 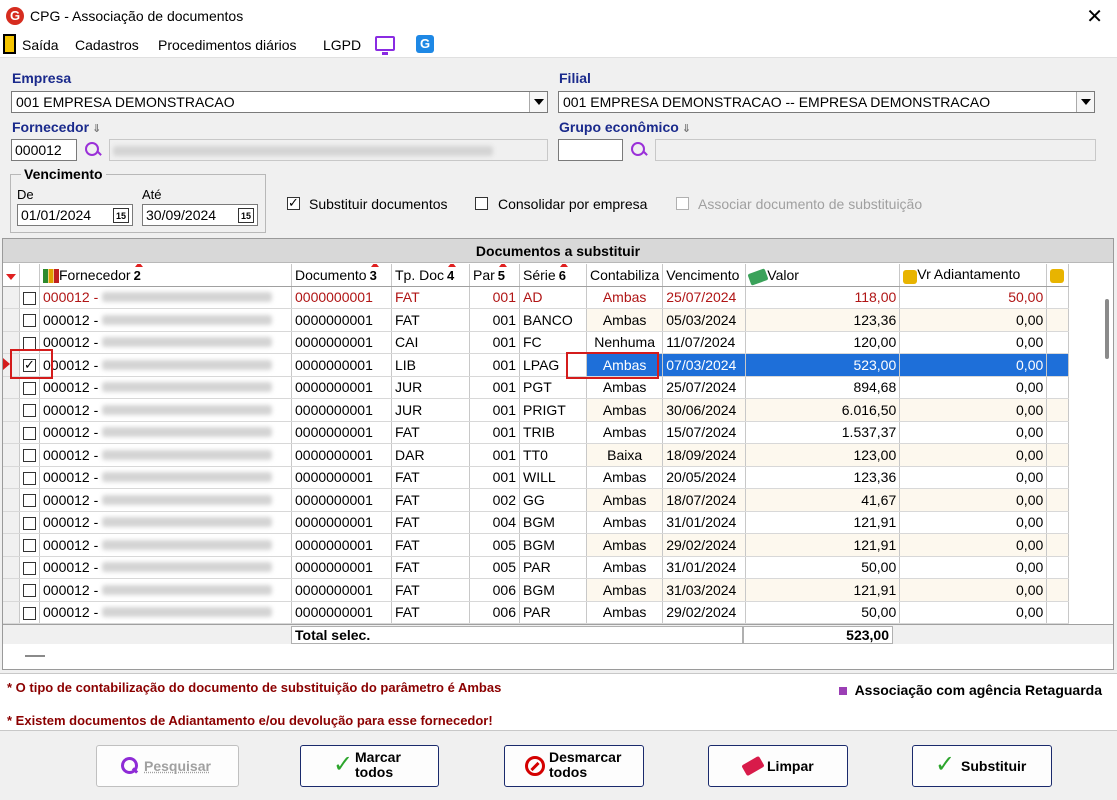 I want to click on substituir-checkbox, so click(x=293, y=203).